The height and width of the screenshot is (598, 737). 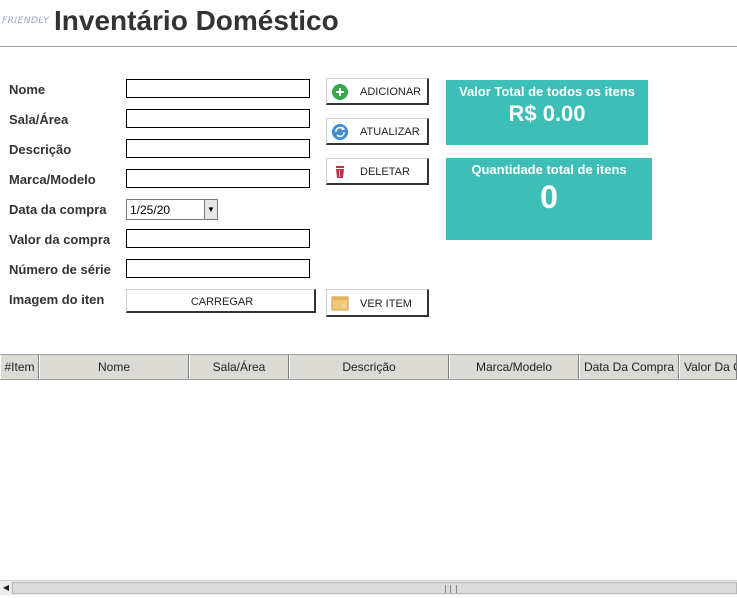 What do you see at coordinates (57, 299) in the screenshot?
I see `label-imagem: Imagem do iten` at bounding box center [57, 299].